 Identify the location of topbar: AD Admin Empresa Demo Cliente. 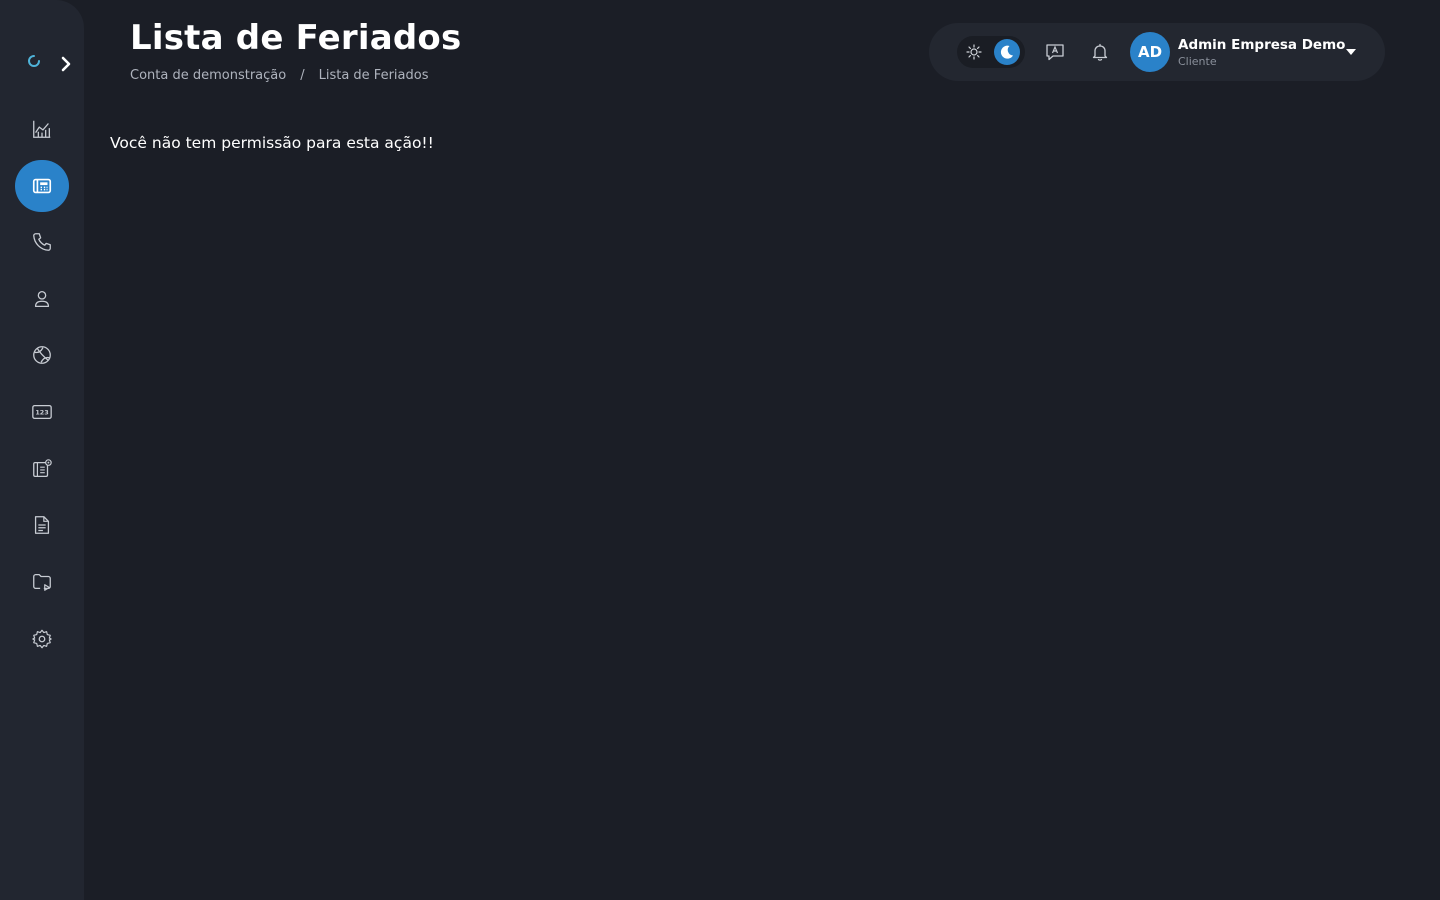
(1157, 52).